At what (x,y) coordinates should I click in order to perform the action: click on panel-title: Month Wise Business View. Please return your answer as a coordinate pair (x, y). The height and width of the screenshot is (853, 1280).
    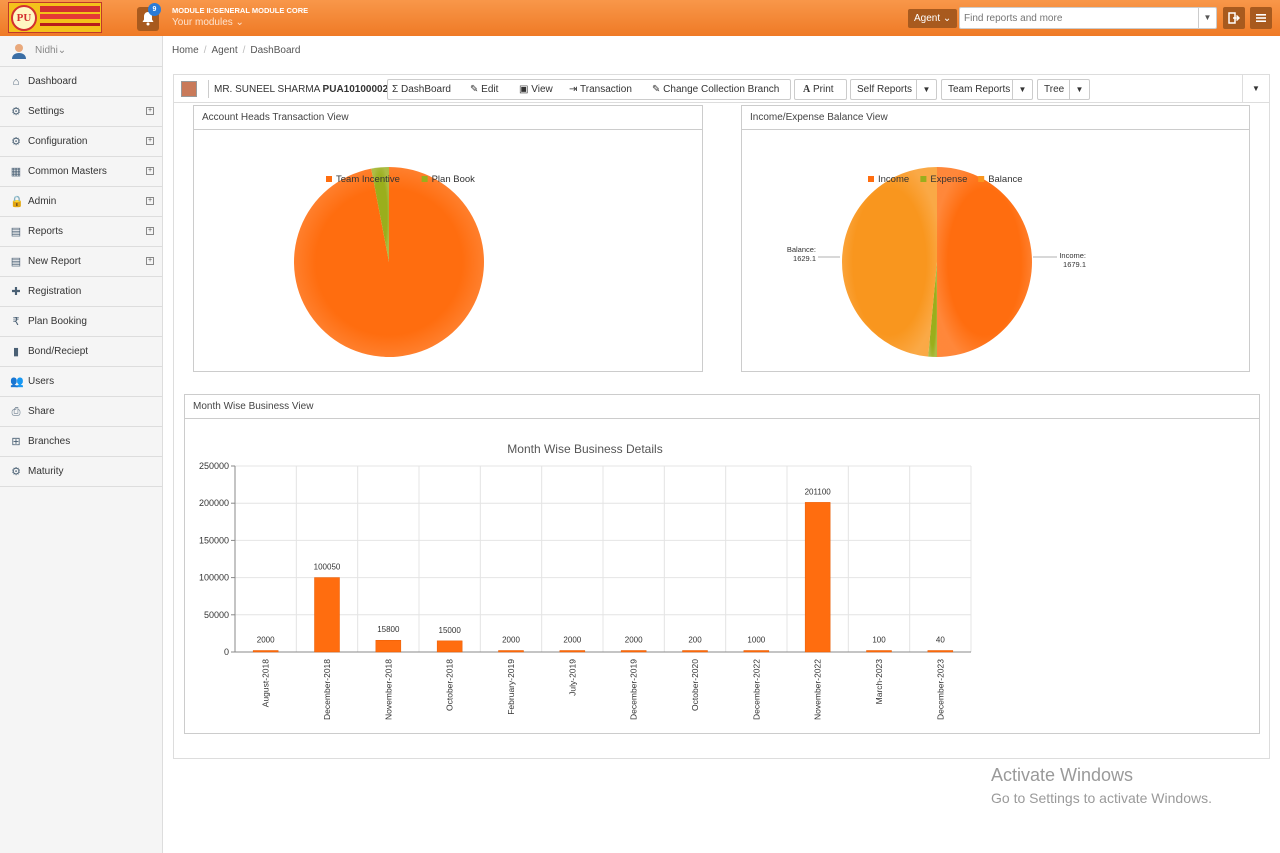
    Looking at the image, I should click on (722, 407).